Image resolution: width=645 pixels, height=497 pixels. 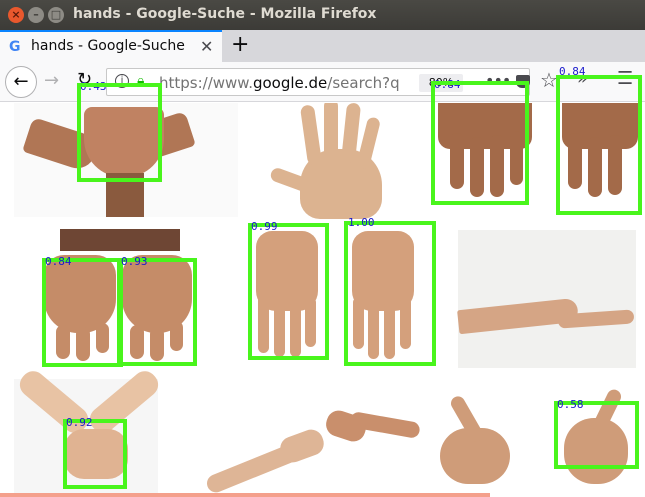 I want to click on back-icon: ←, so click(x=21, y=82).